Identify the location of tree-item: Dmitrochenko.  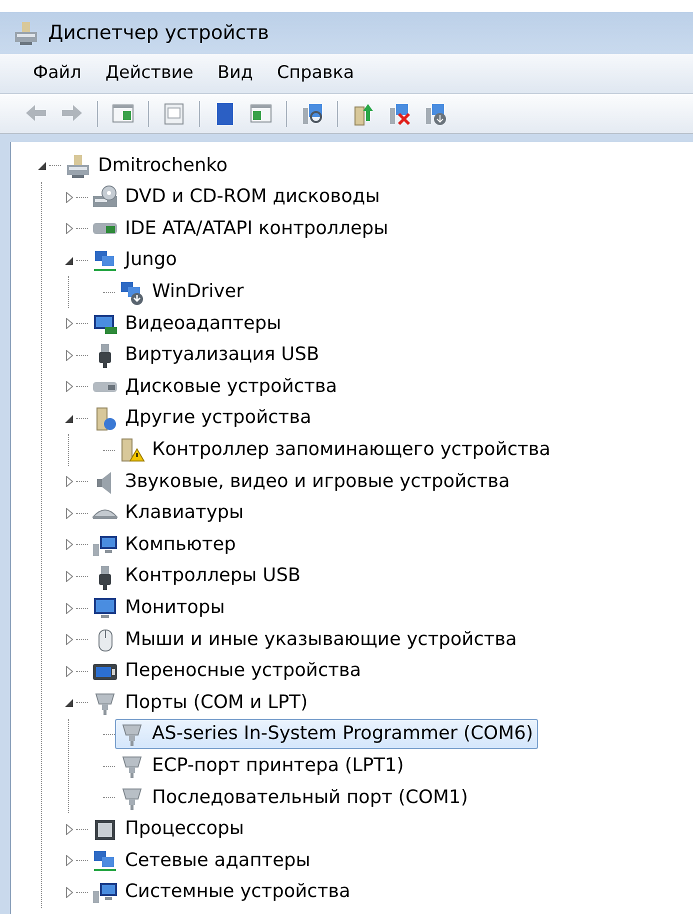
(147, 165).